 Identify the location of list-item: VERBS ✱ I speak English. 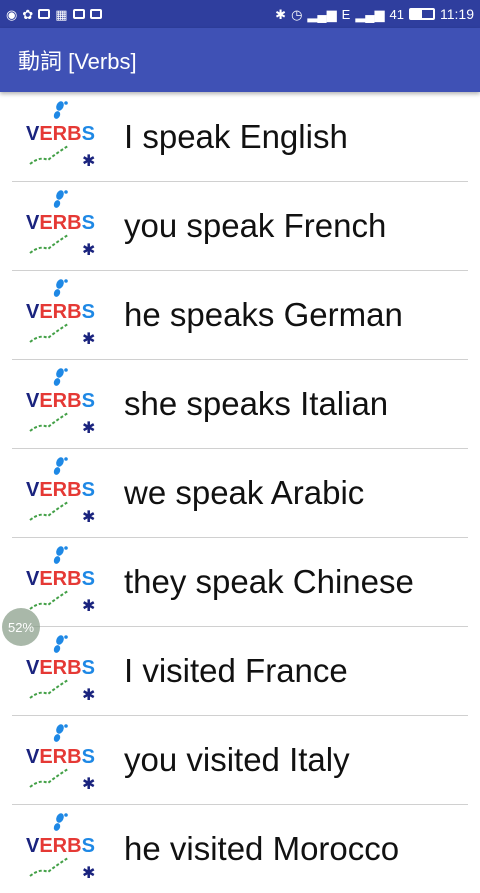
(240, 136).